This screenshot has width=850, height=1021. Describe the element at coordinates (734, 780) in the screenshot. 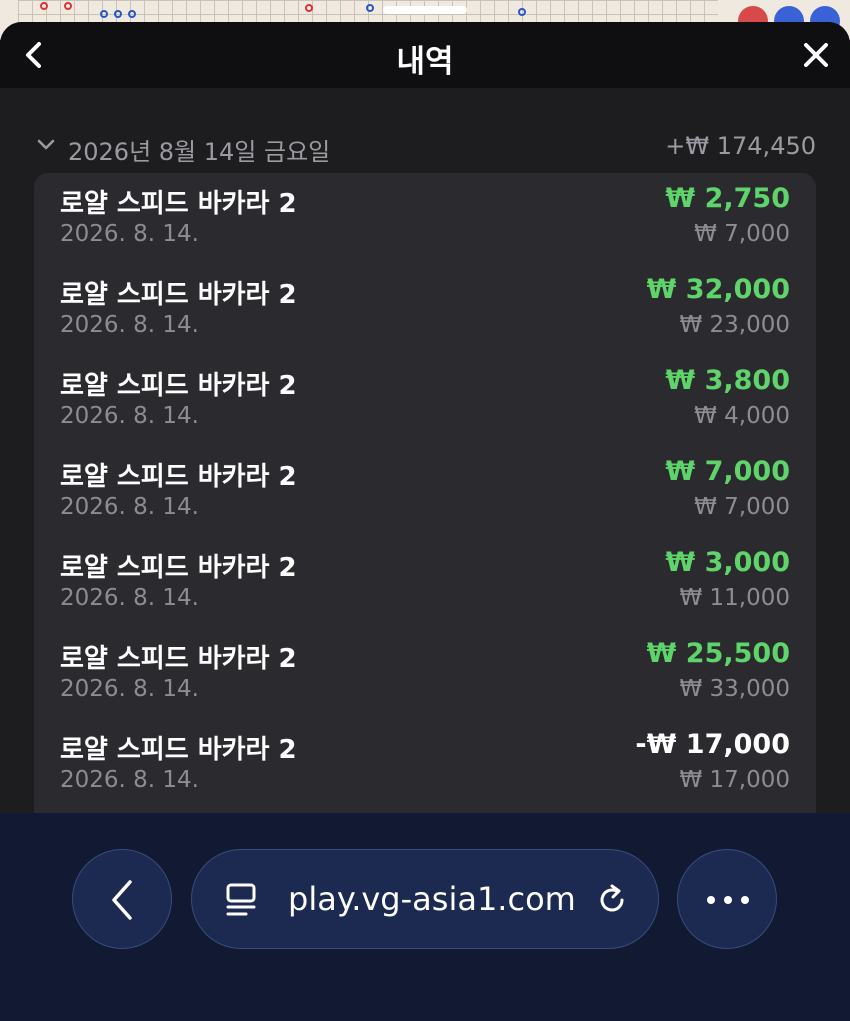

I see `bet-amount: ₩ 17,000` at that location.